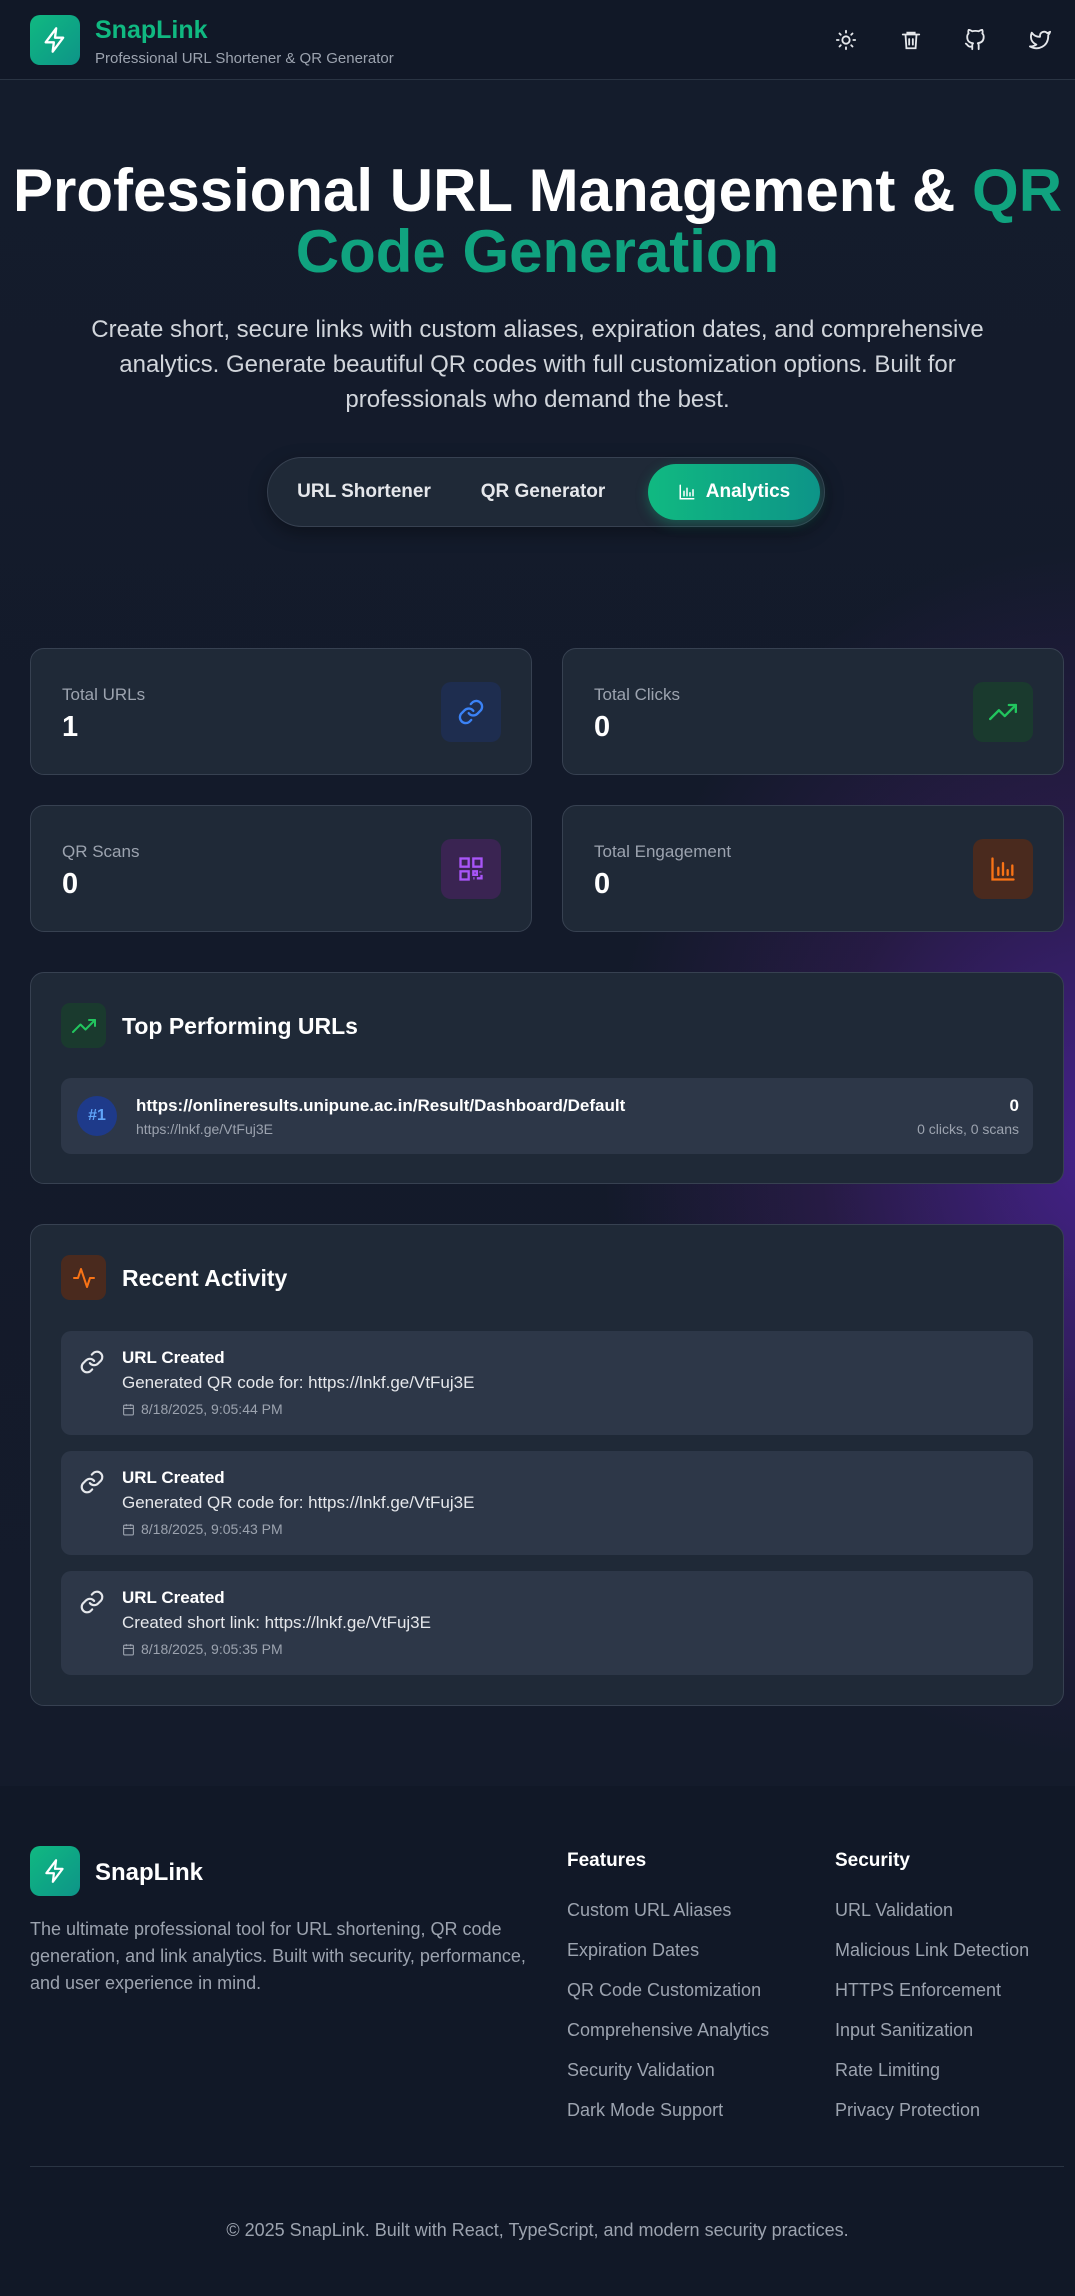 The height and width of the screenshot is (2296, 1075). What do you see at coordinates (904, 2030) in the screenshot?
I see `footer-security-link: Input Sanitization` at bounding box center [904, 2030].